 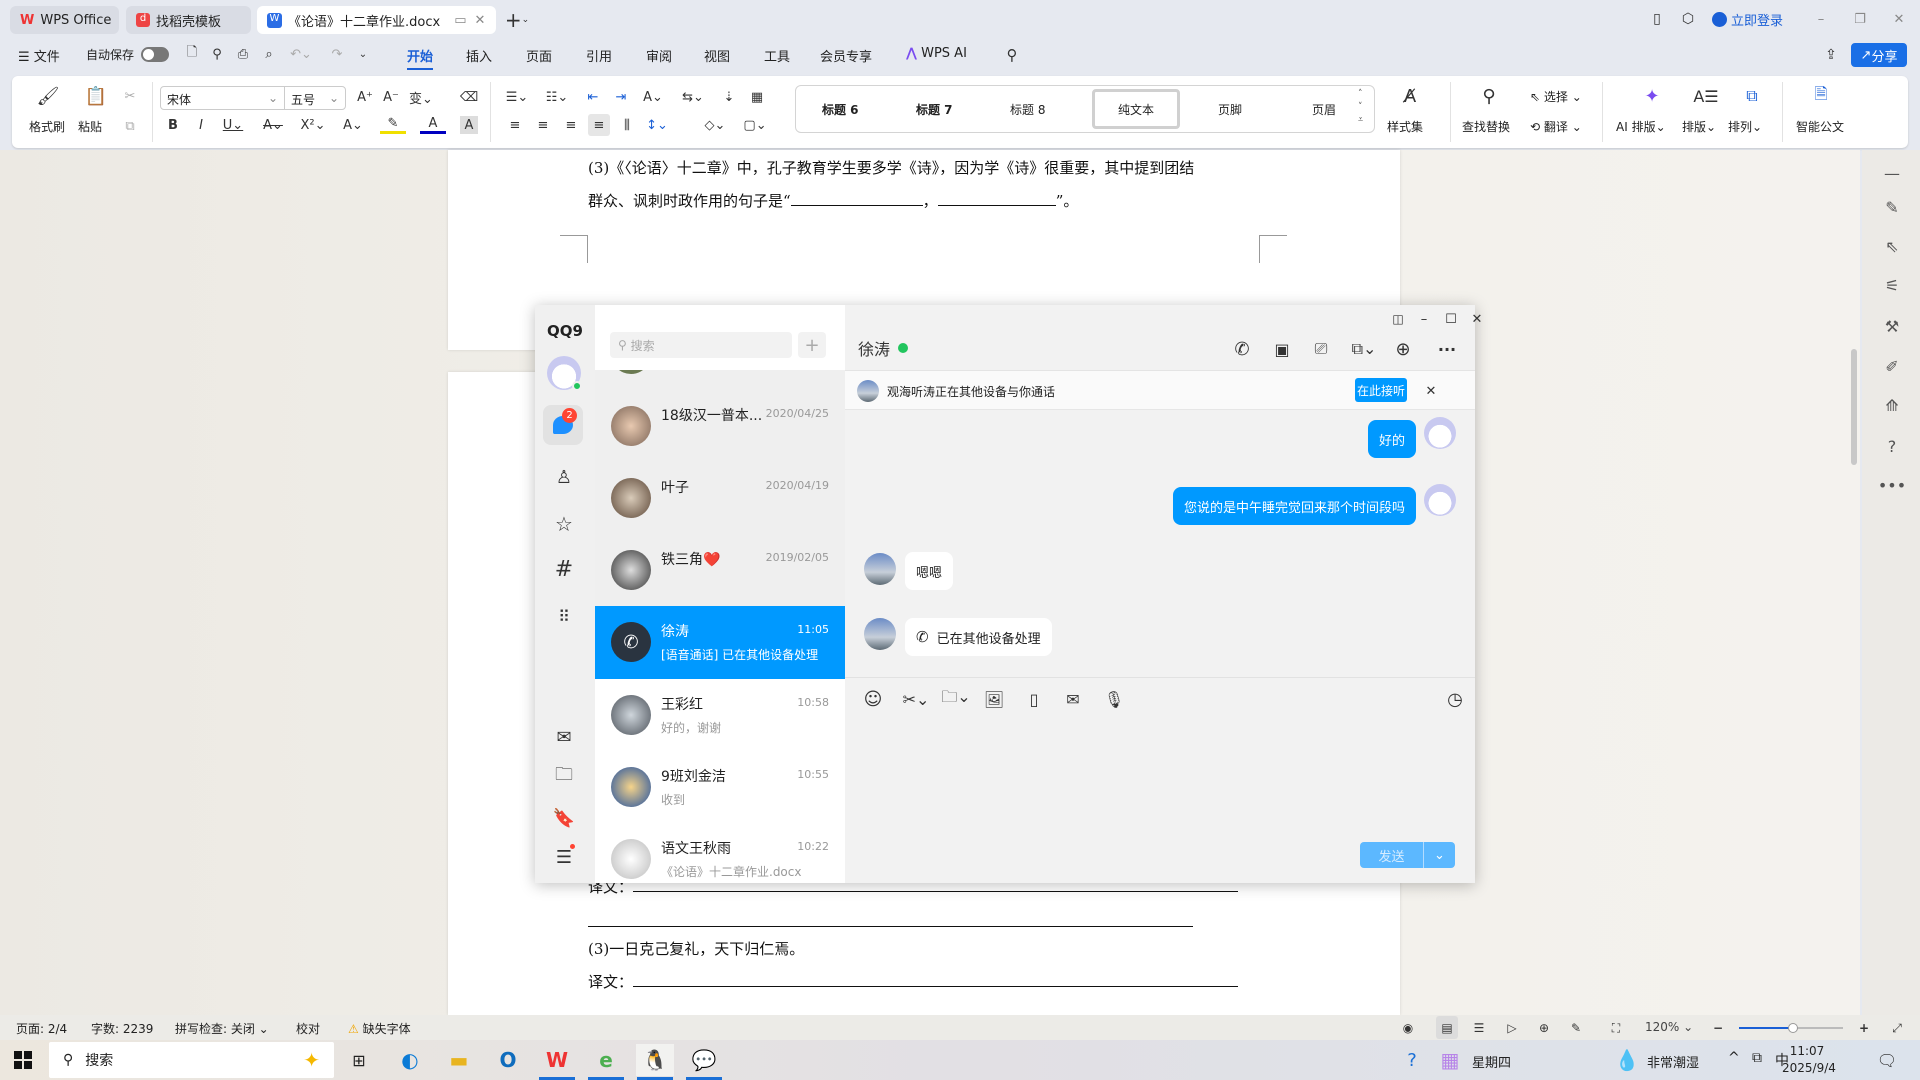 What do you see at coordinates (363, 54) in the screenshot?
I see `more-quick-icon: ⌄` at bounding box center [363, 54].